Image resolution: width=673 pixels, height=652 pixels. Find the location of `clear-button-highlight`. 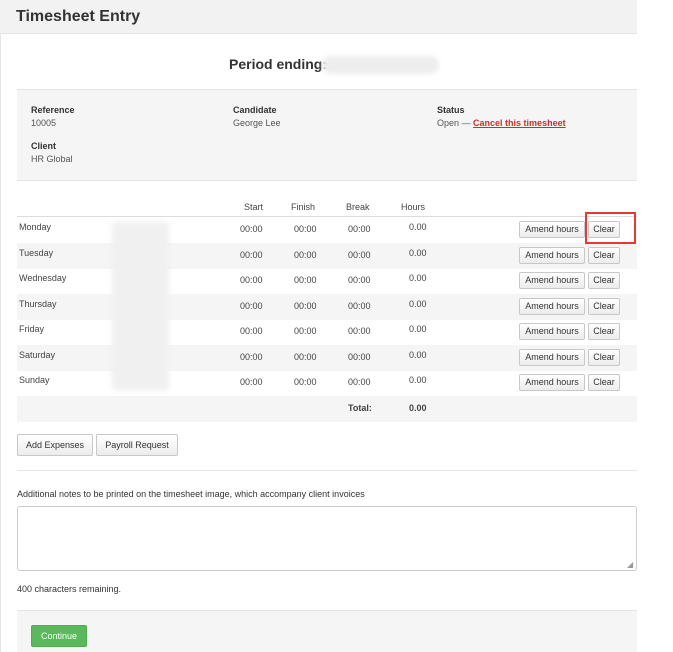

clear-button-highlight is located at coordinates (610, 228).